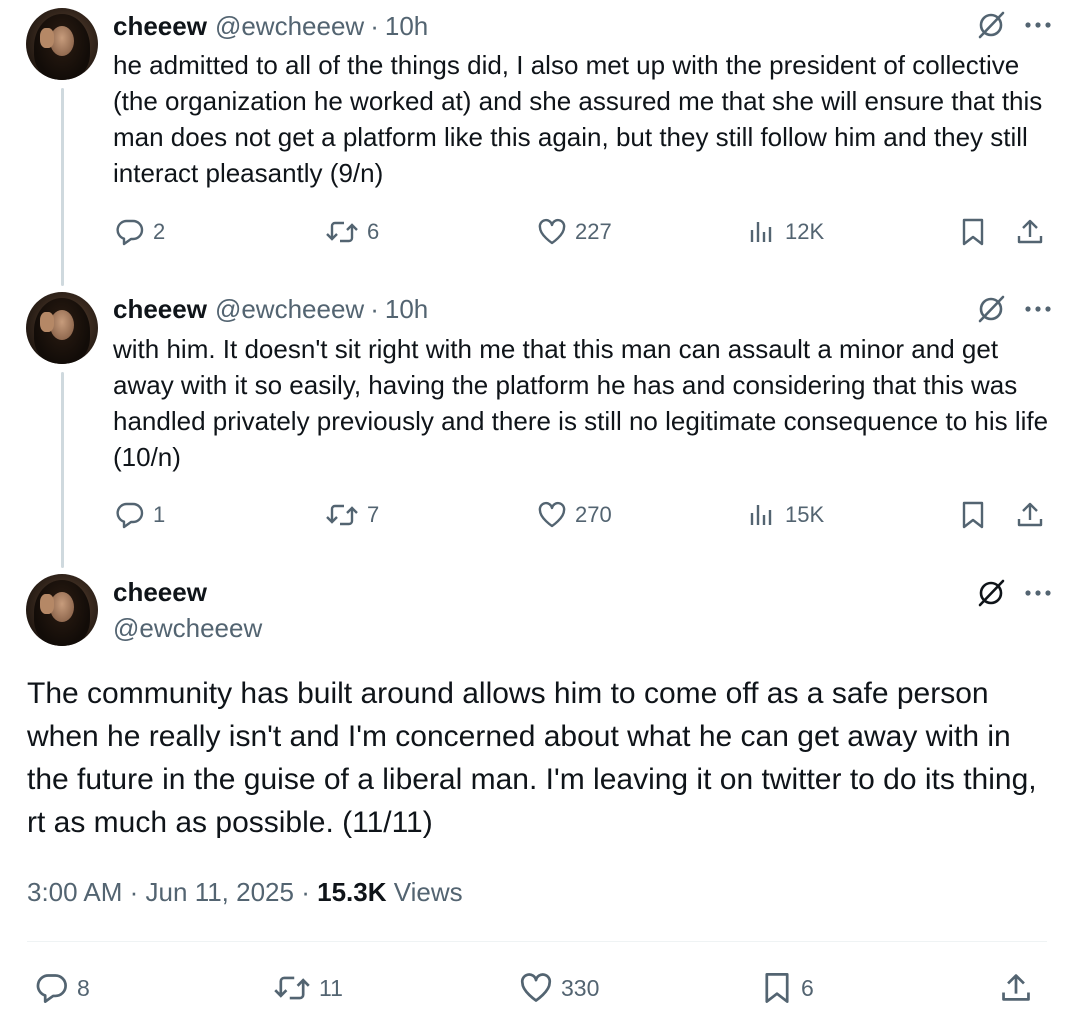 This screenshot has height=1029, width=1074. I want to click on like-button: 227, so click(574, 232).